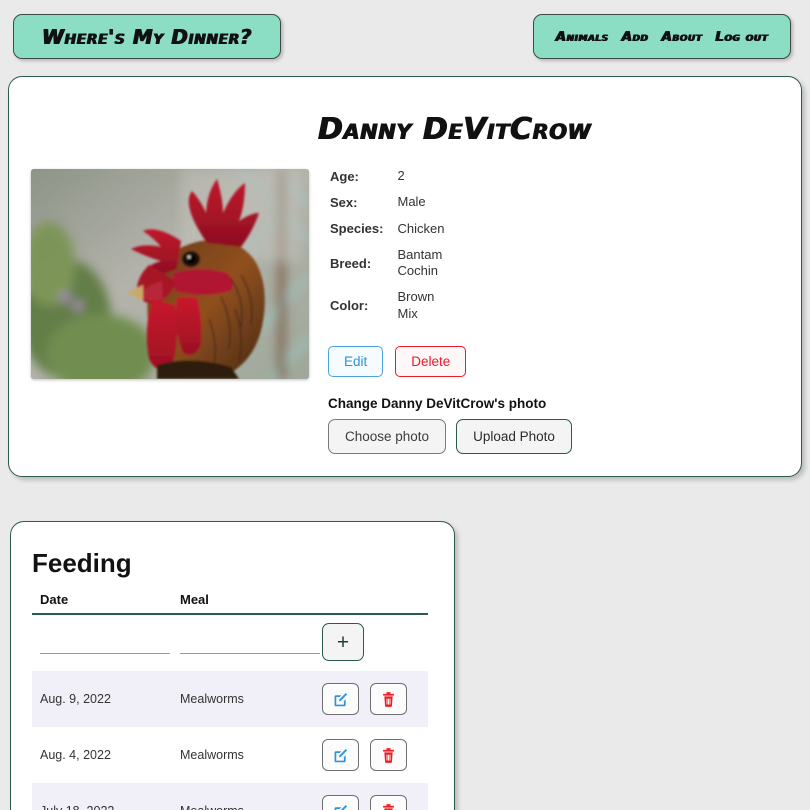 The width and height of the screenshot is (810, 810). What do you see at coordinates (582, 37) in the screenshot?
I see `nav-item-animals: Animals` at bounding box center [582, 37].